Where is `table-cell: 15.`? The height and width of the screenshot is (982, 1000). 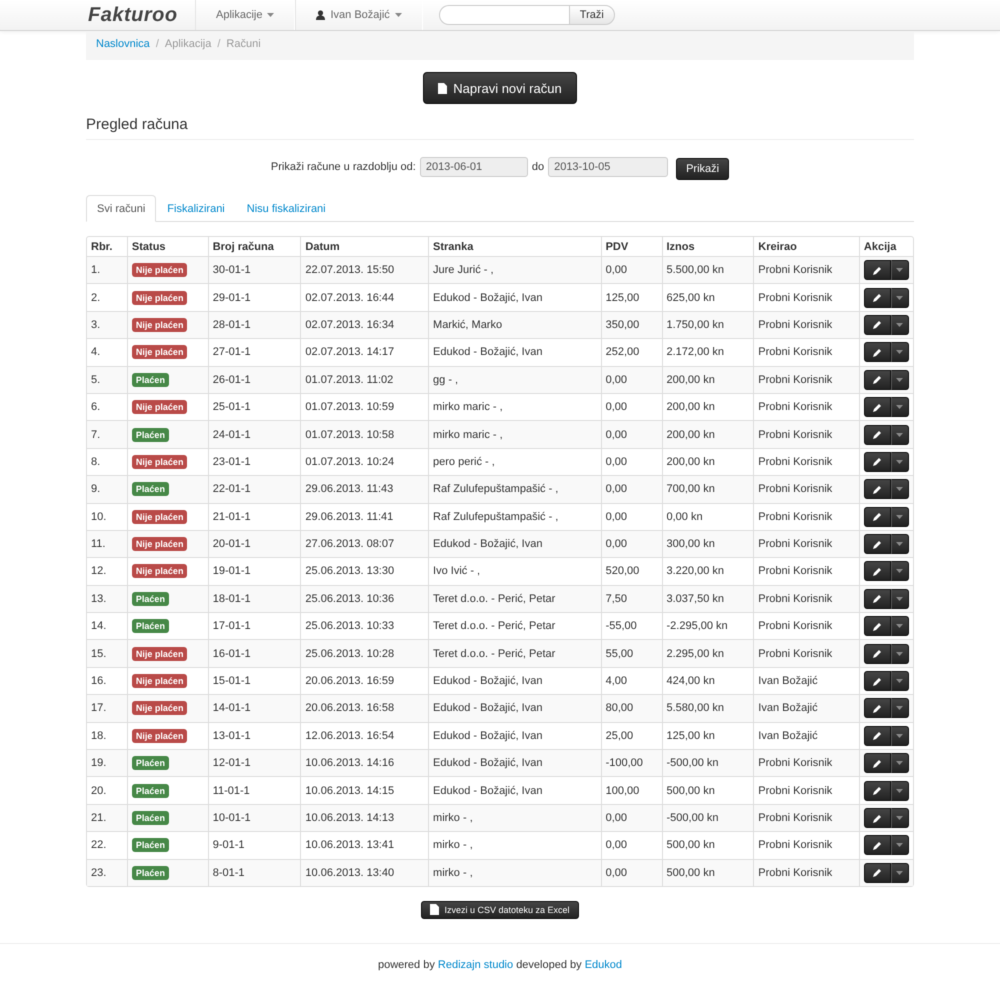 table-cell: 15. is located at coordinates (107, 653).